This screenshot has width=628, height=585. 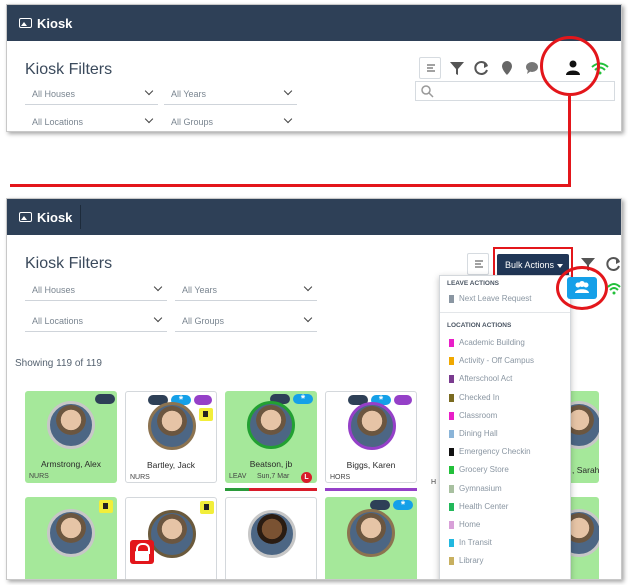 I want to click on menu-item-label: Grocery Store, so click(x=484, y=470).